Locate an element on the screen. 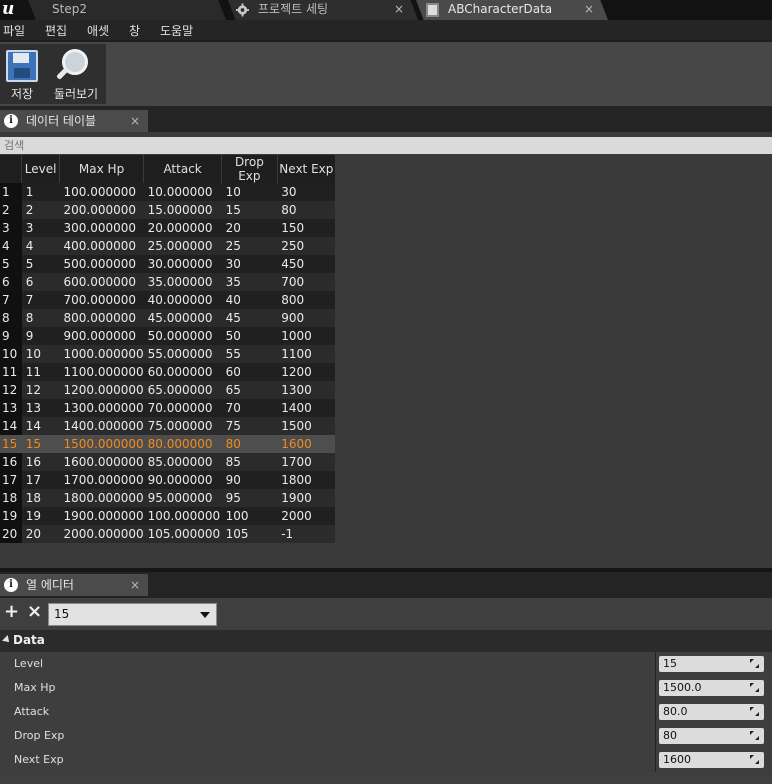 The height and width of the screenshot is (784, 772). cell-level: 12 is located at coordinates (40, 390).